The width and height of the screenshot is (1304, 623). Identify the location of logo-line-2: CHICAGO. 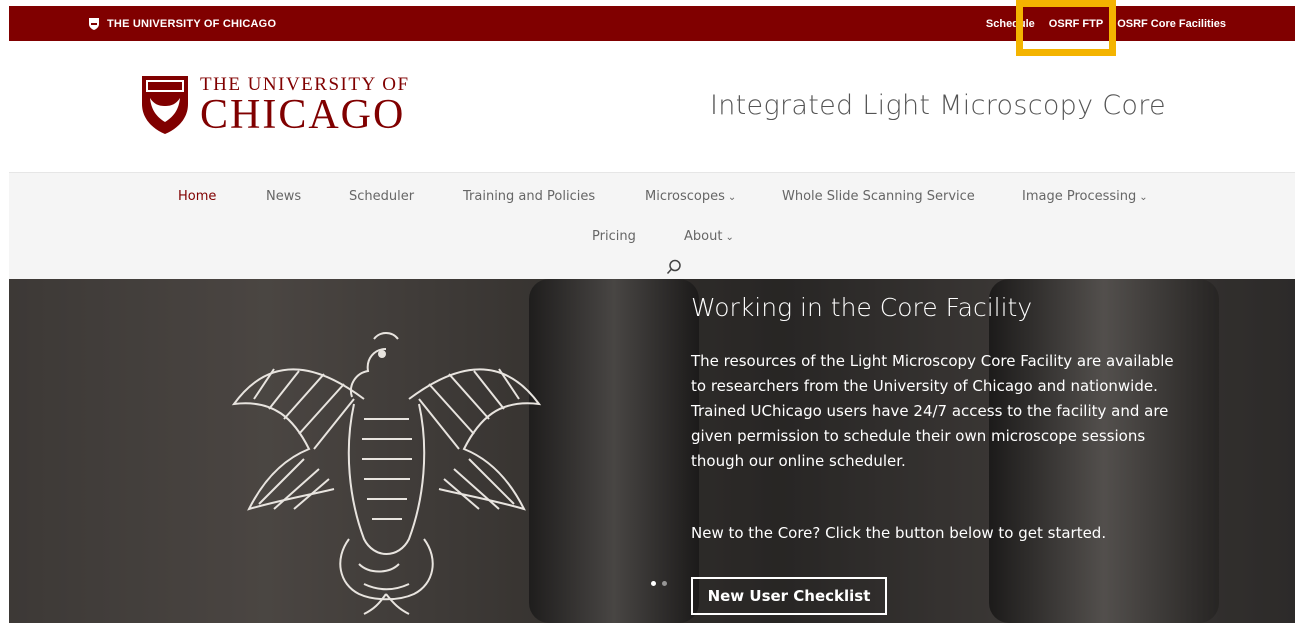
(303, 114).